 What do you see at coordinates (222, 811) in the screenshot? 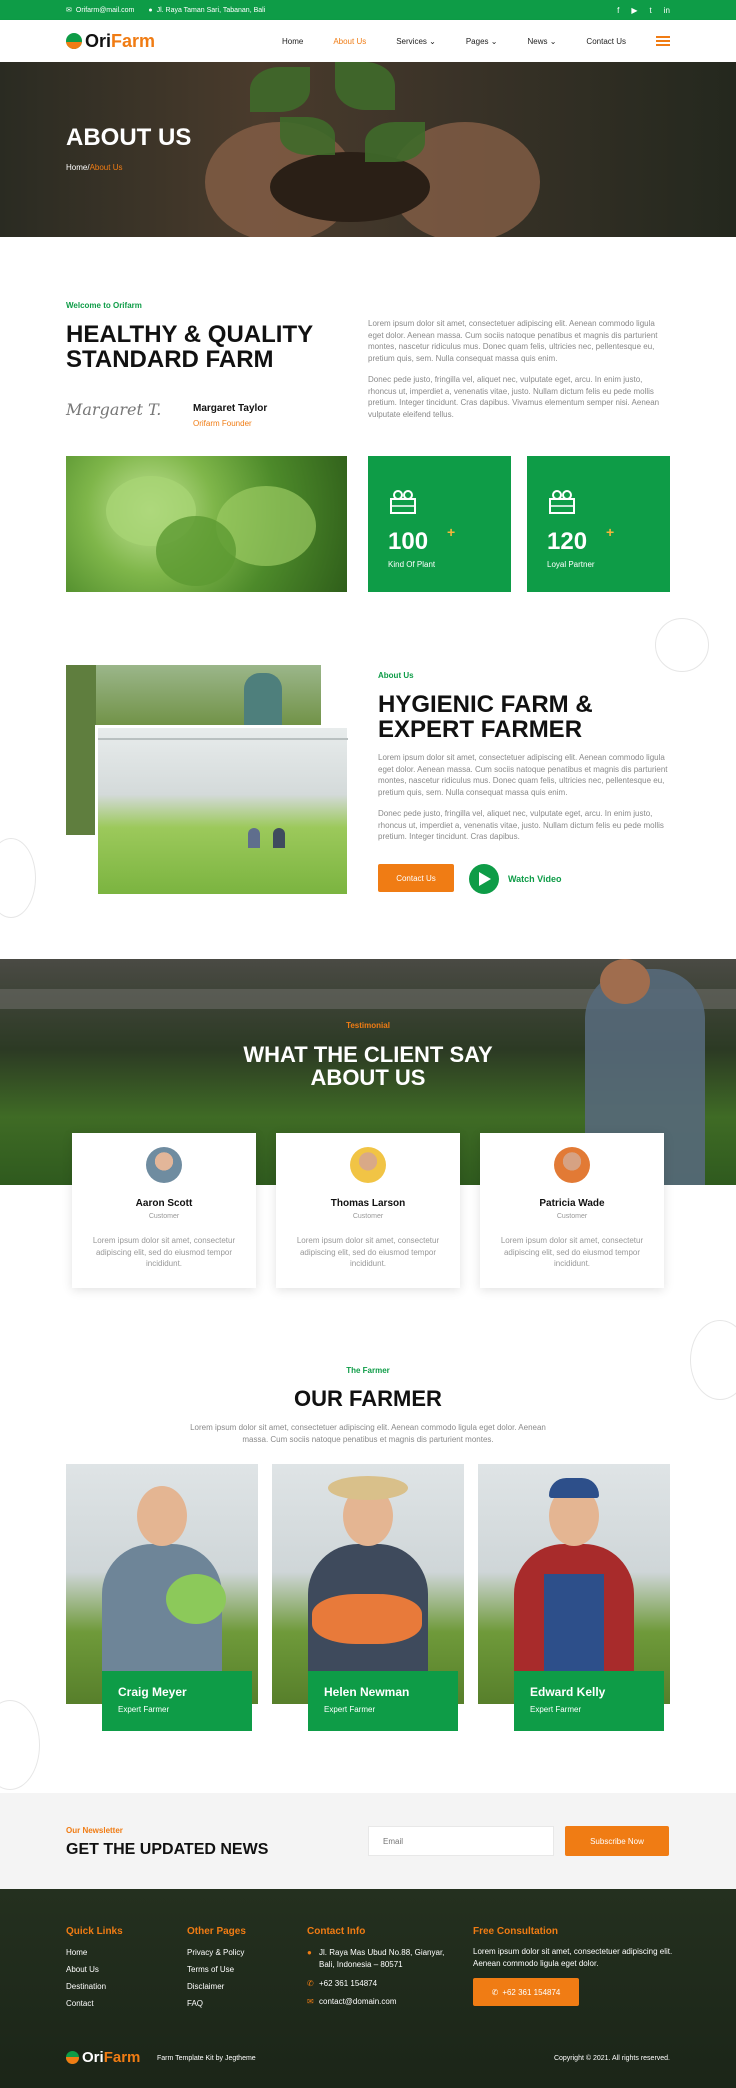
I see `greenhouse-image` at bounding box center [222, 811].